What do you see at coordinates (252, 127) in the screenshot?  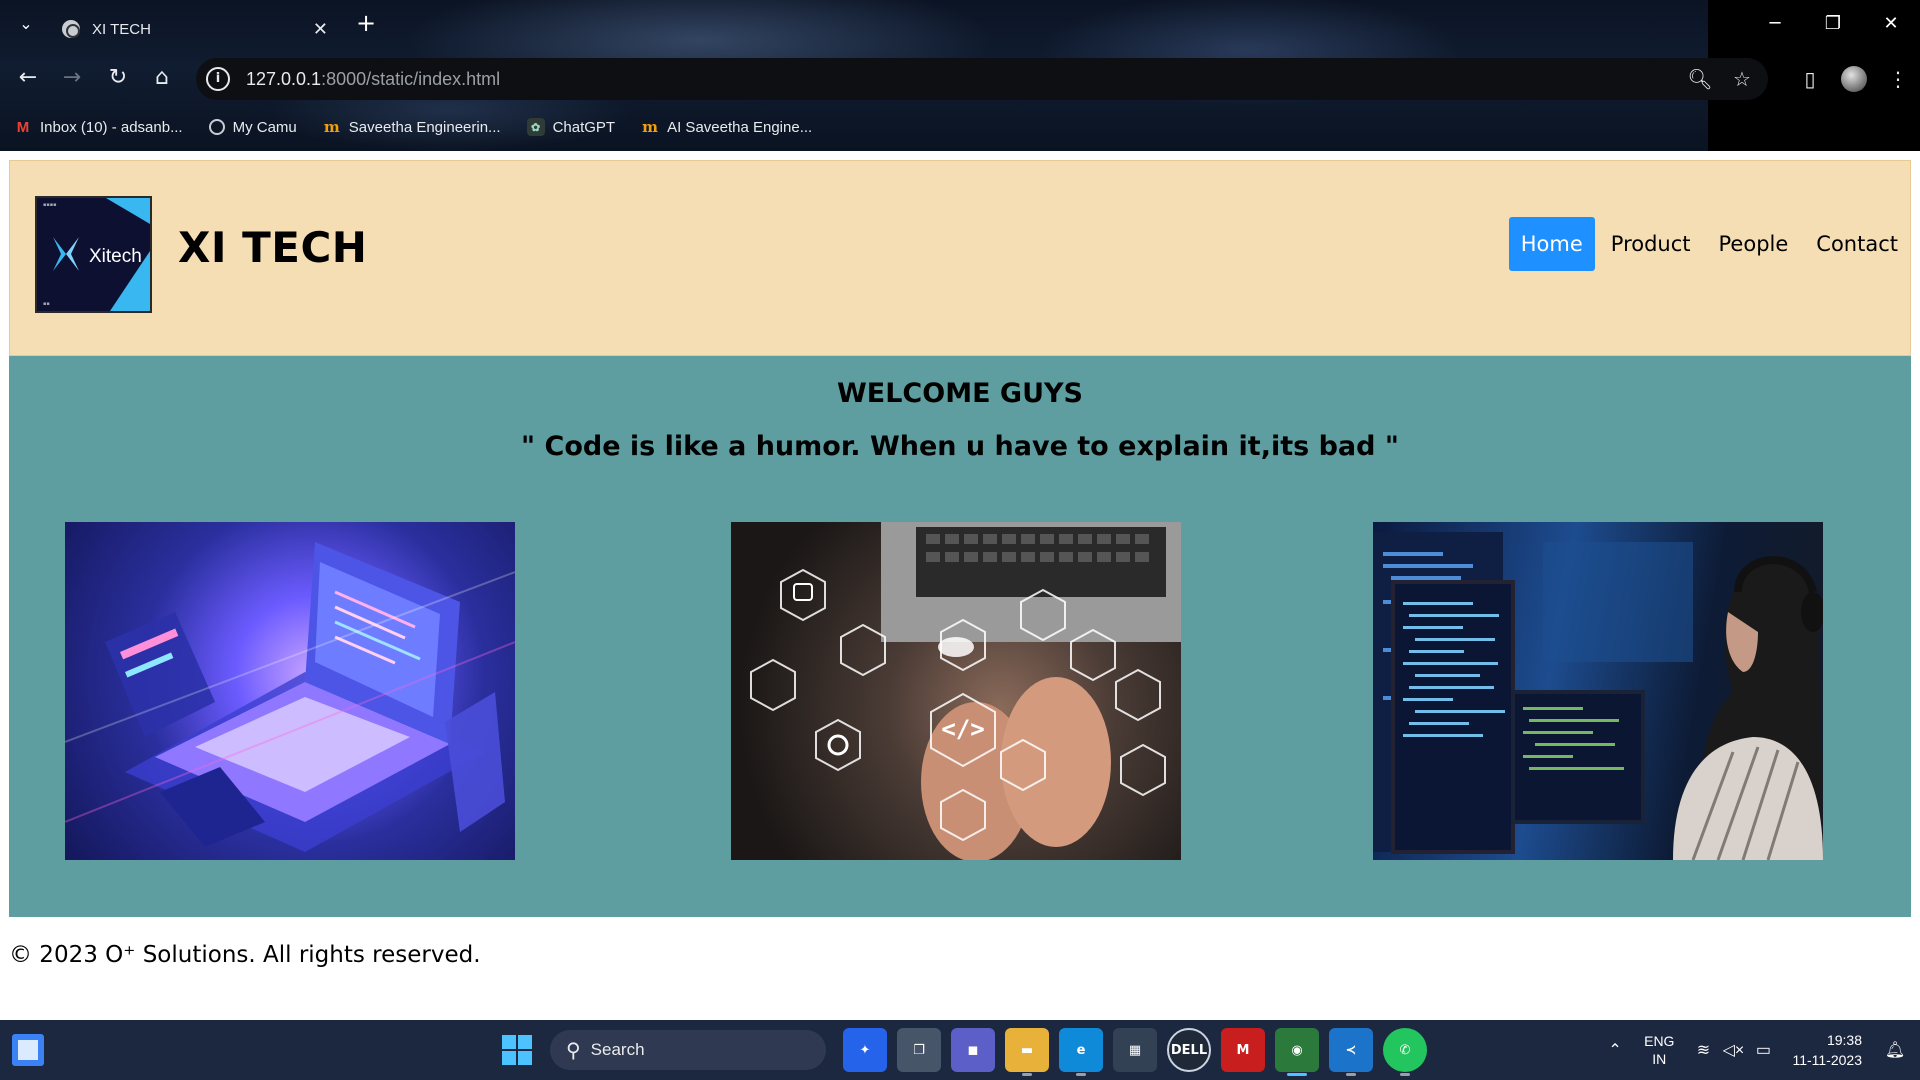 I see `bookmark-my-camu: My Camu` at bounding box center [252, 127].